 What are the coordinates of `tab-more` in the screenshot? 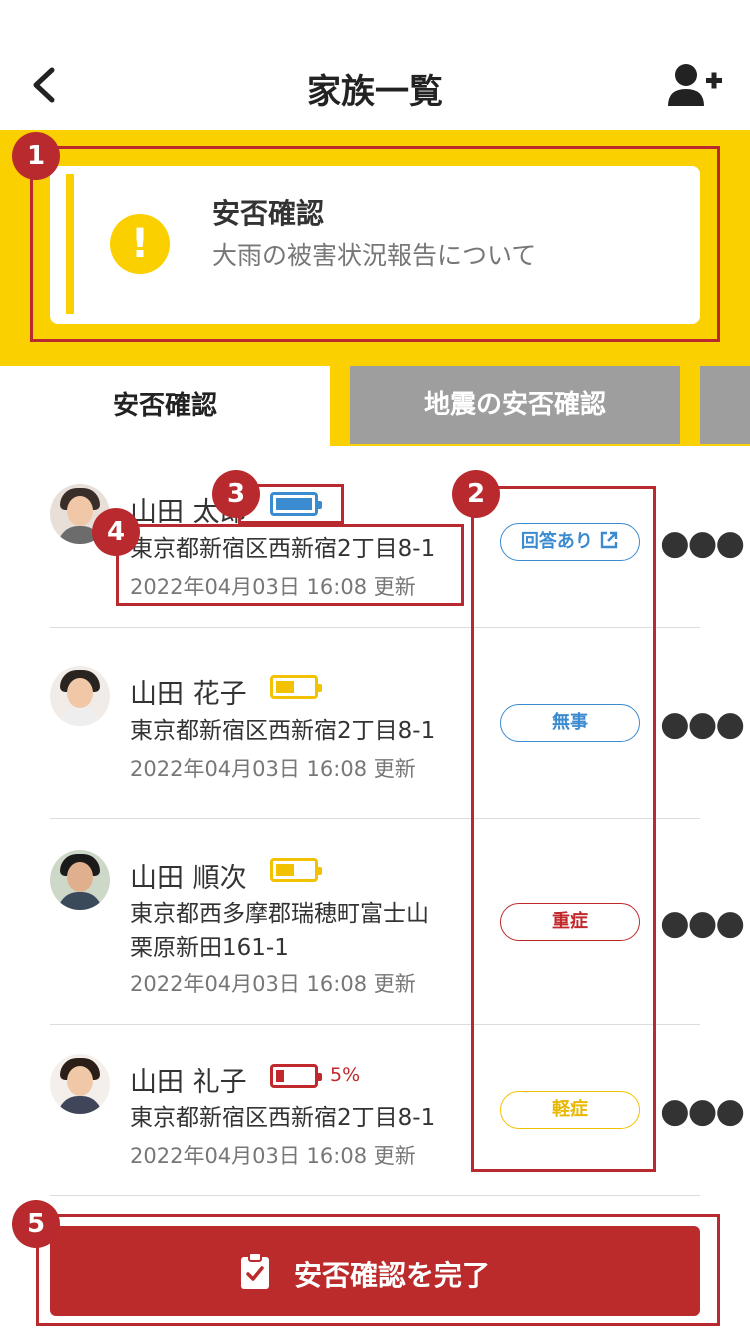 It's located at (725, 405).